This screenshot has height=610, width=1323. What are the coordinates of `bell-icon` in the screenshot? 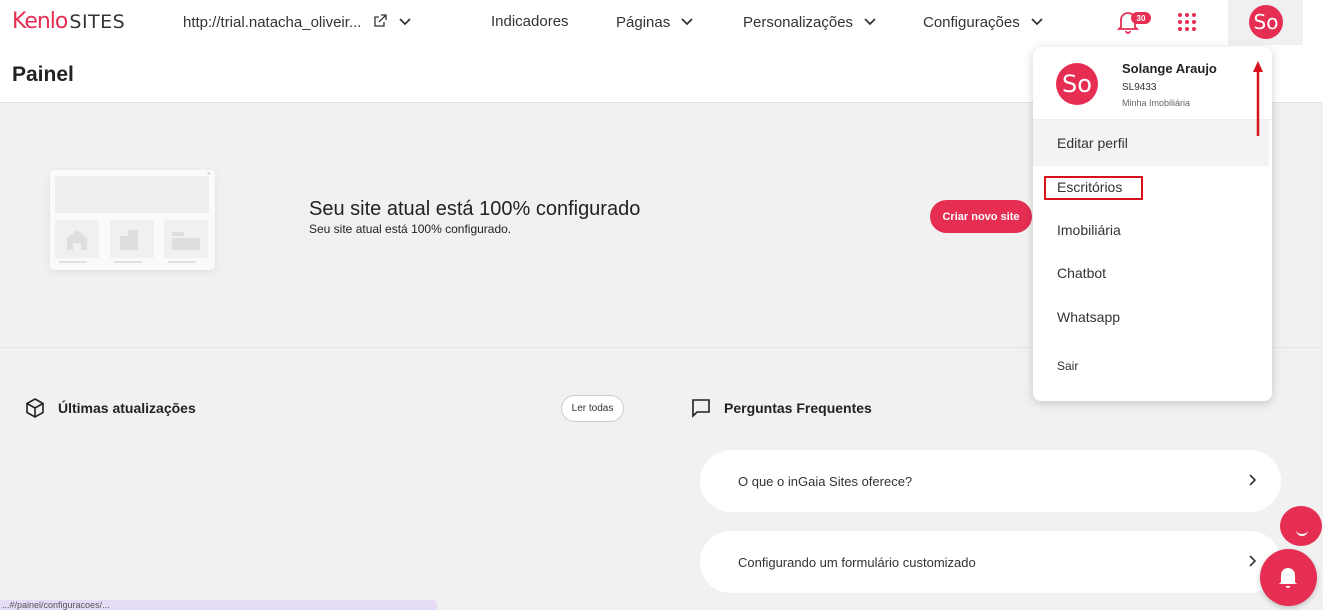 It's located at (1288, 578).